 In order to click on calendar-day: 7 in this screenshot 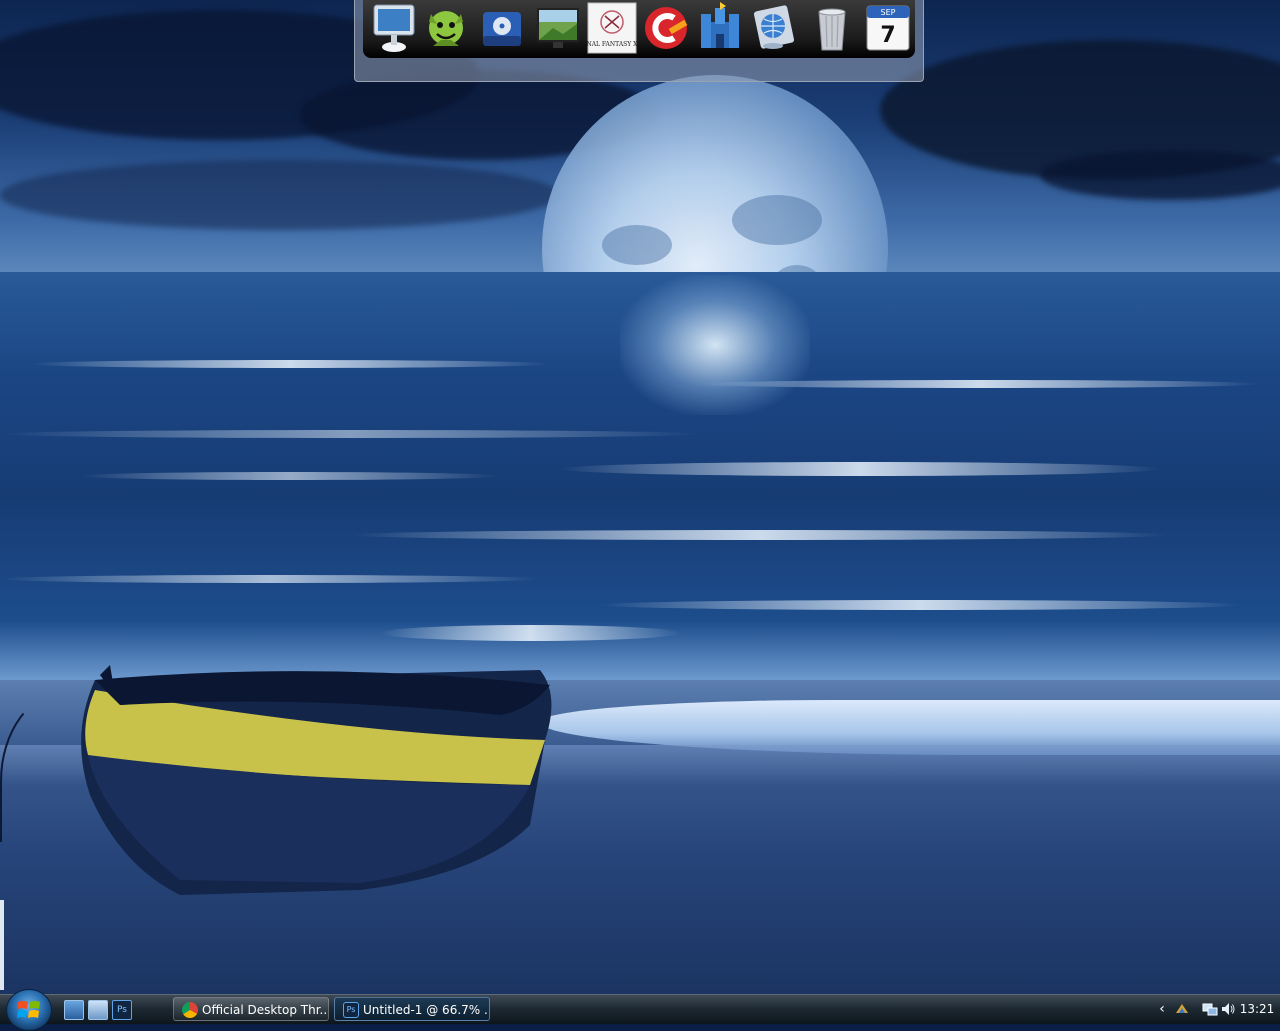, I will do `click(887, 35)`.